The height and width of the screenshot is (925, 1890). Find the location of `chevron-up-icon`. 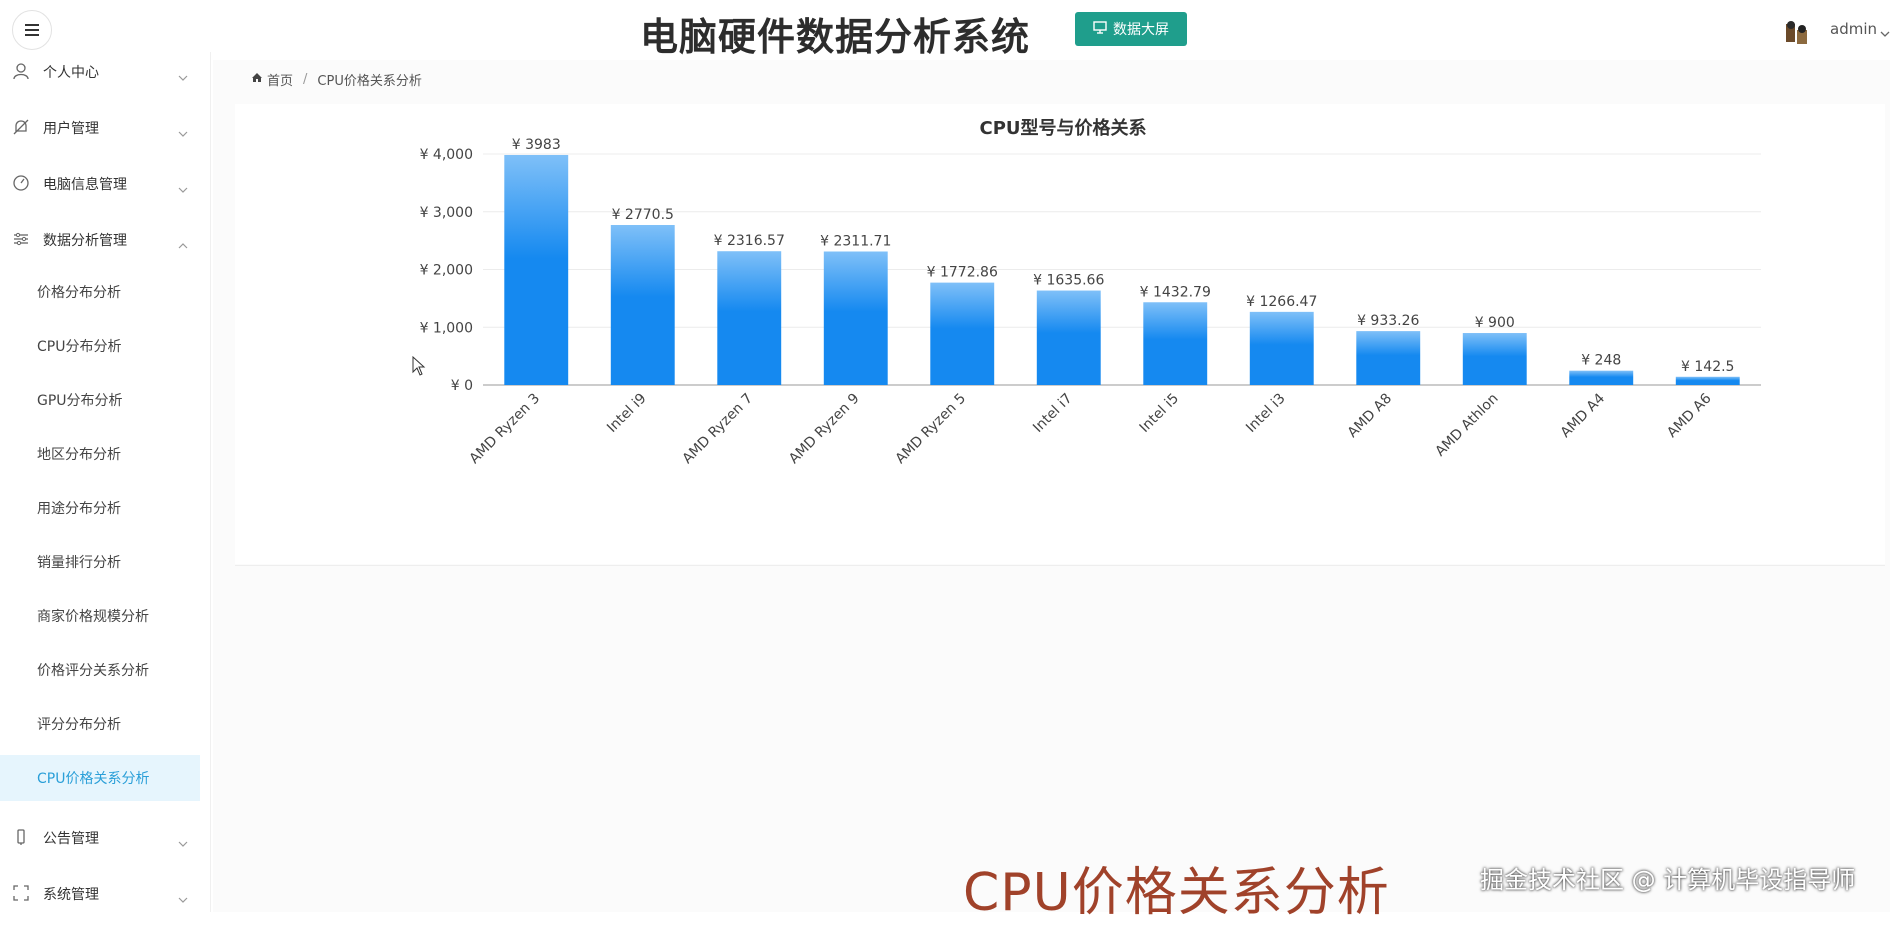

chevron-up-icon is located at coordinates (183, 243).